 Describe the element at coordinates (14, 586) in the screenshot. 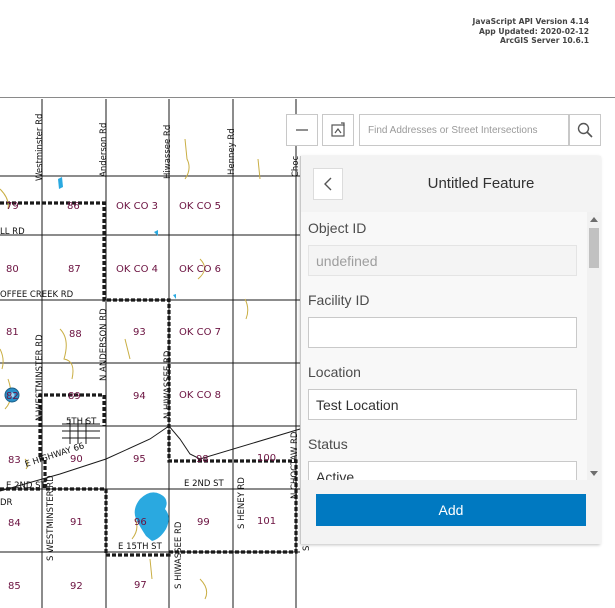

I see `section-label: 85` at that location.